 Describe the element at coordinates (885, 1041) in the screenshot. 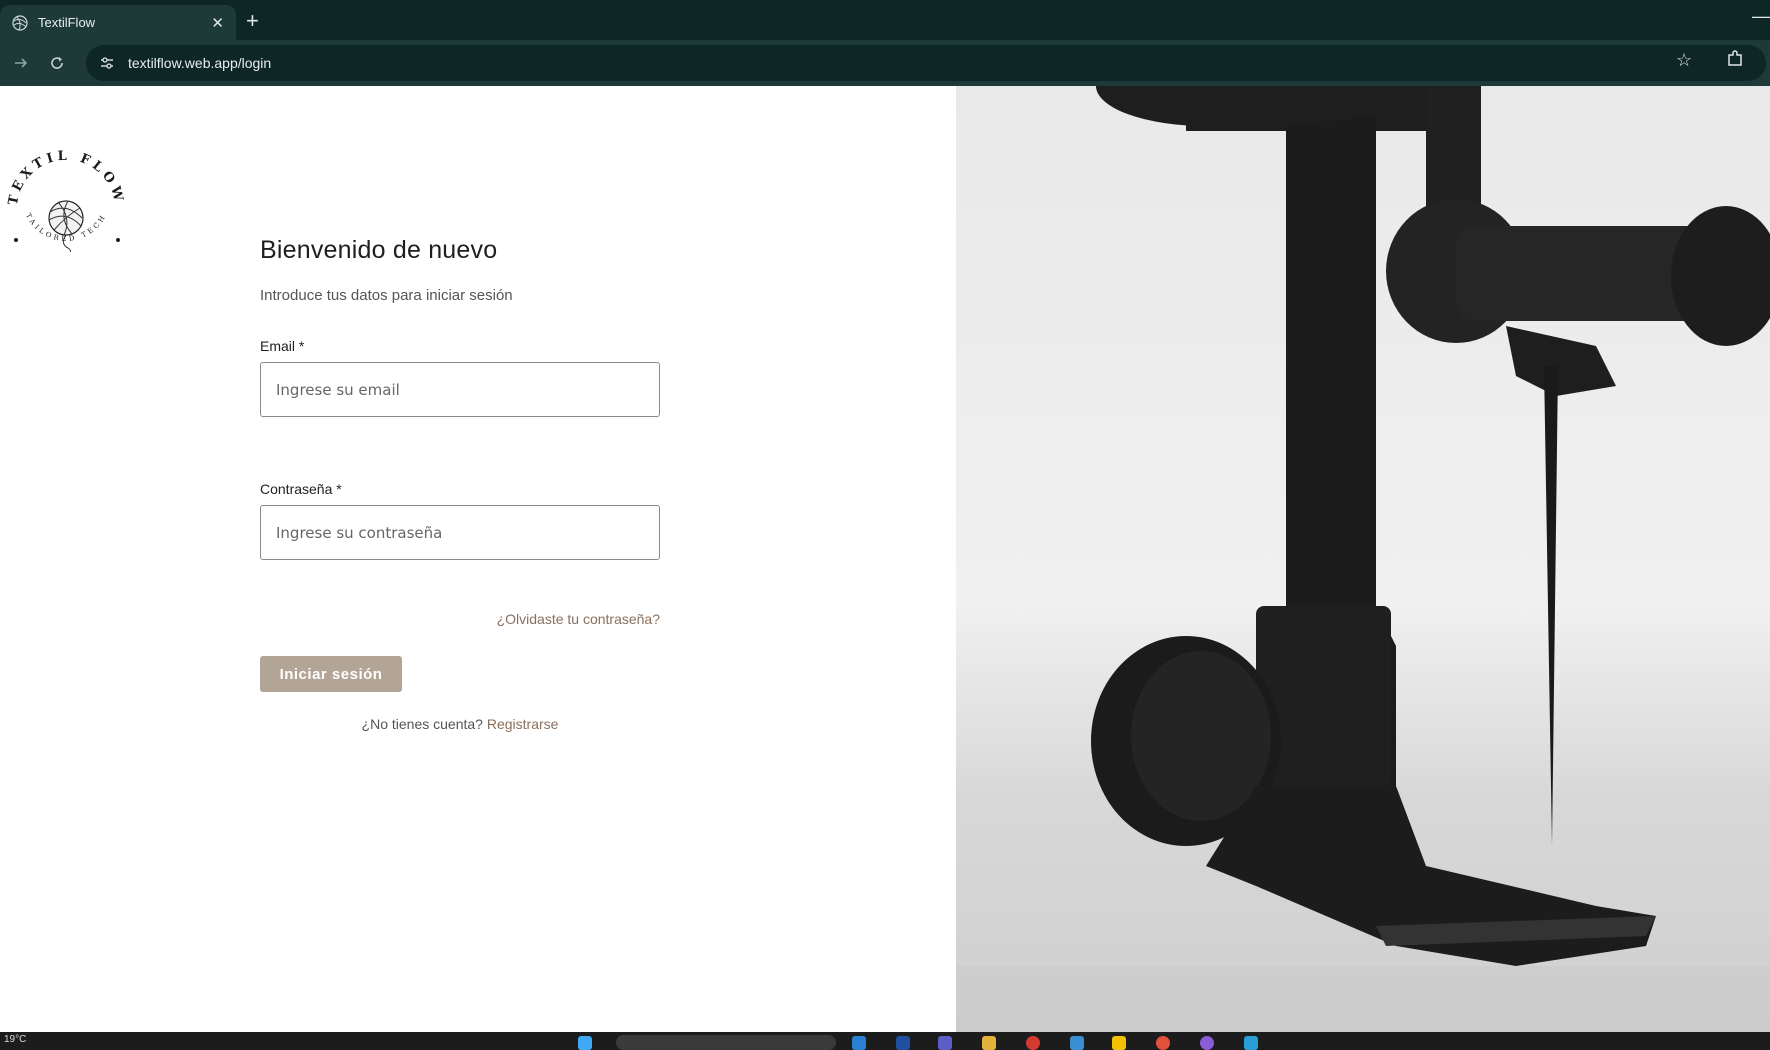

I see `os-taskbar: 19°C` at that location.